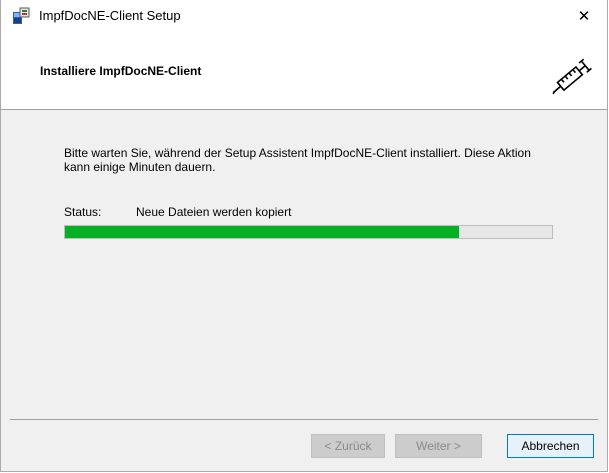 This screenshot has height=473, width=609. Describe the element at coordinates (438, 446) in the screenshot. I see `next-button: Weiter >` at that location.